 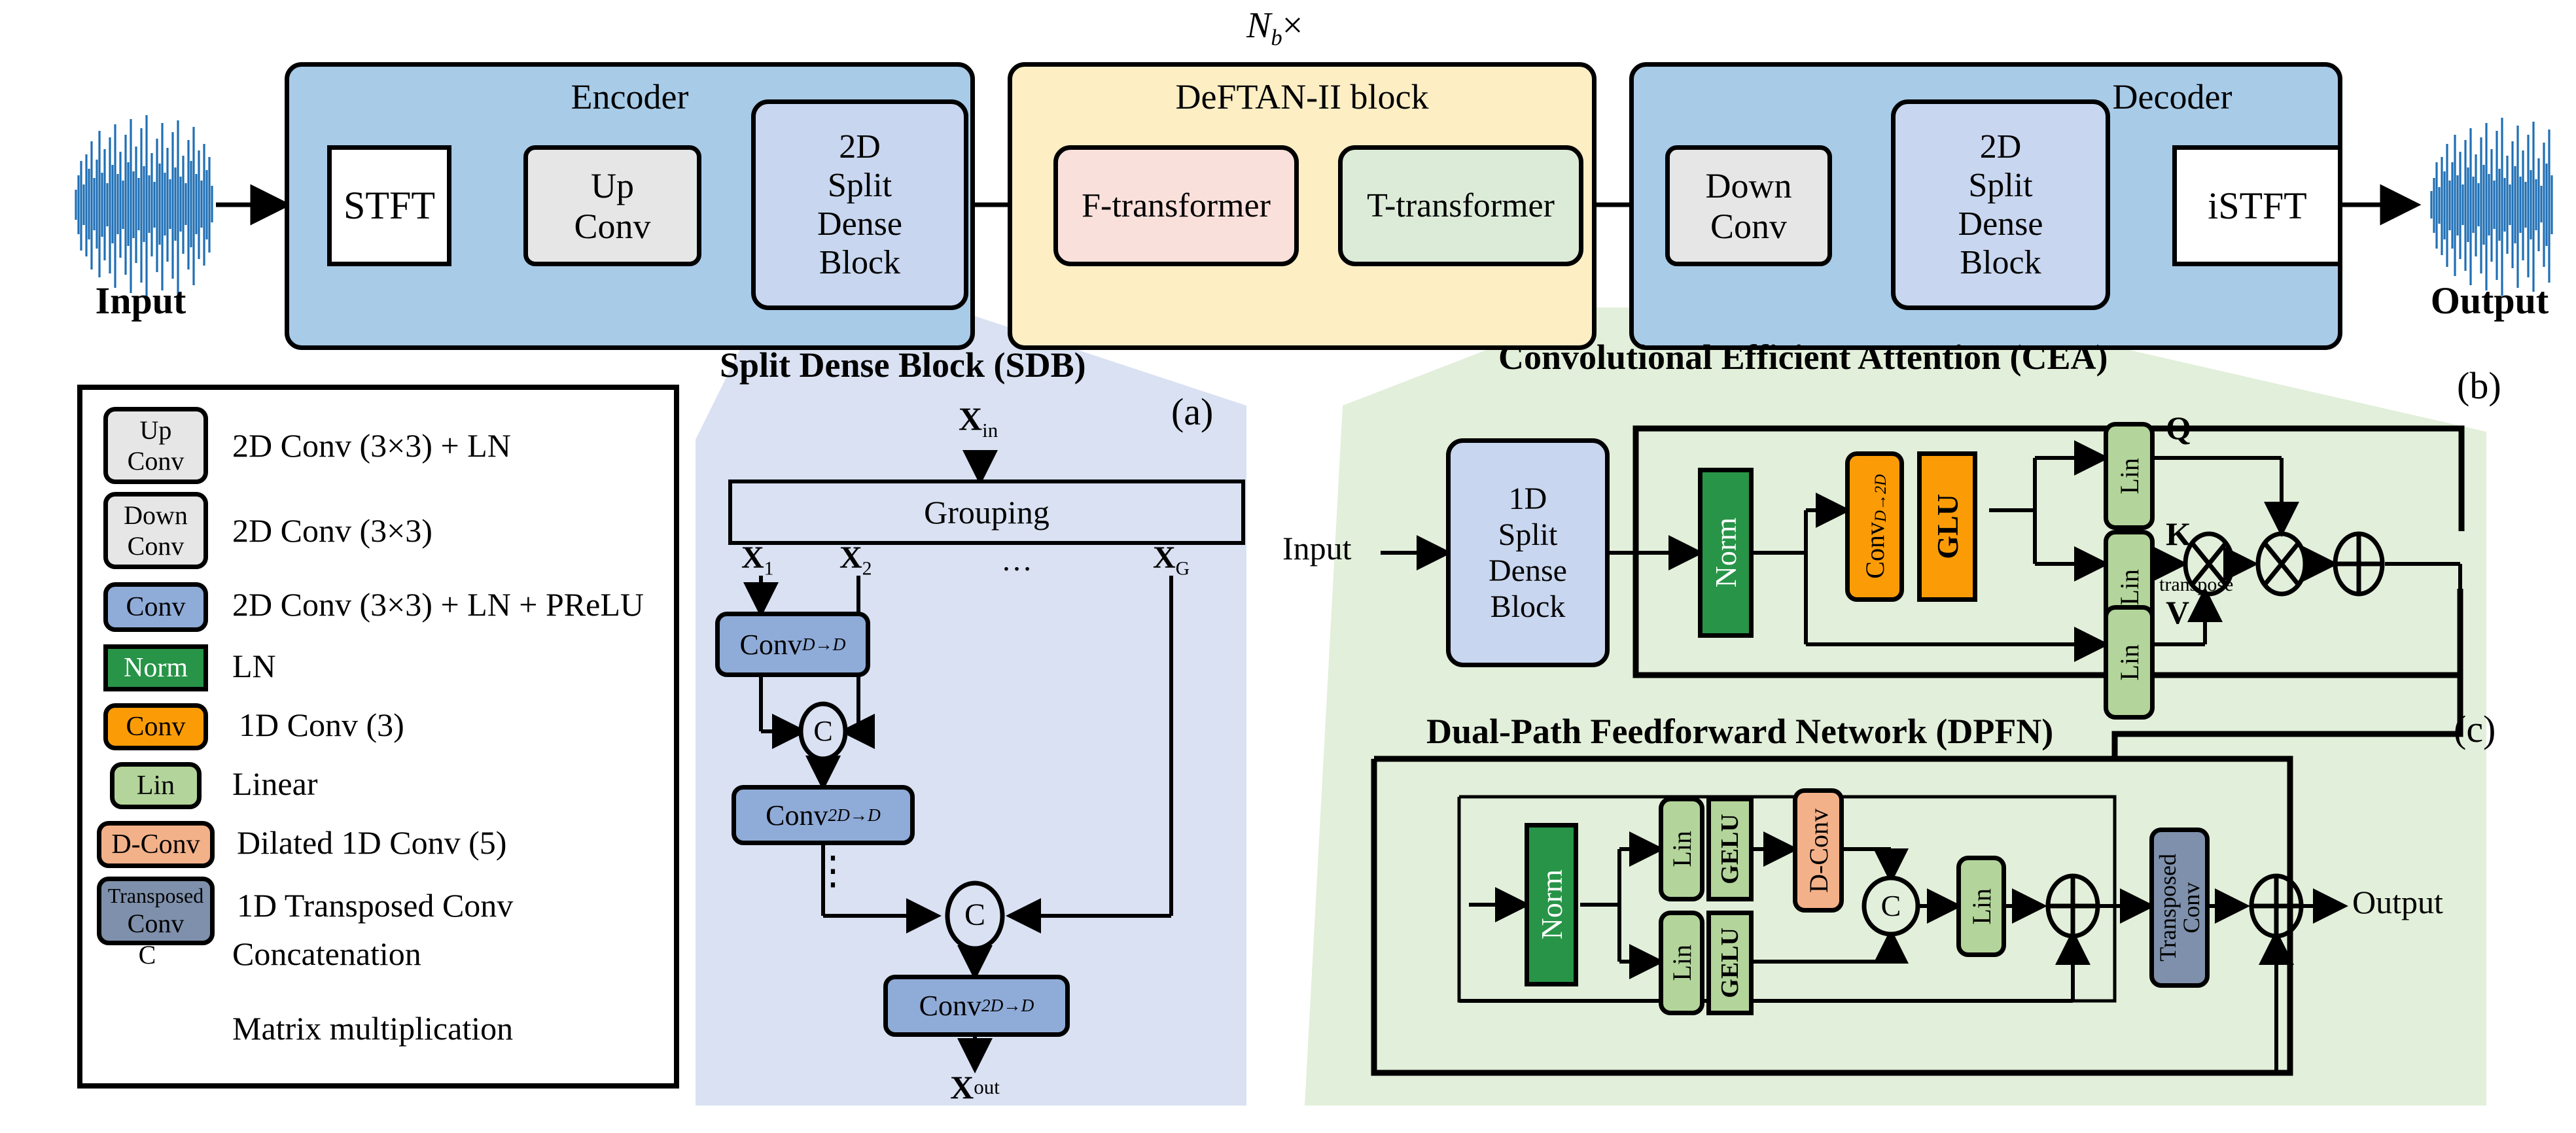 I want to click on dconv-label: D-Conv, so click(x=1818, y=850).